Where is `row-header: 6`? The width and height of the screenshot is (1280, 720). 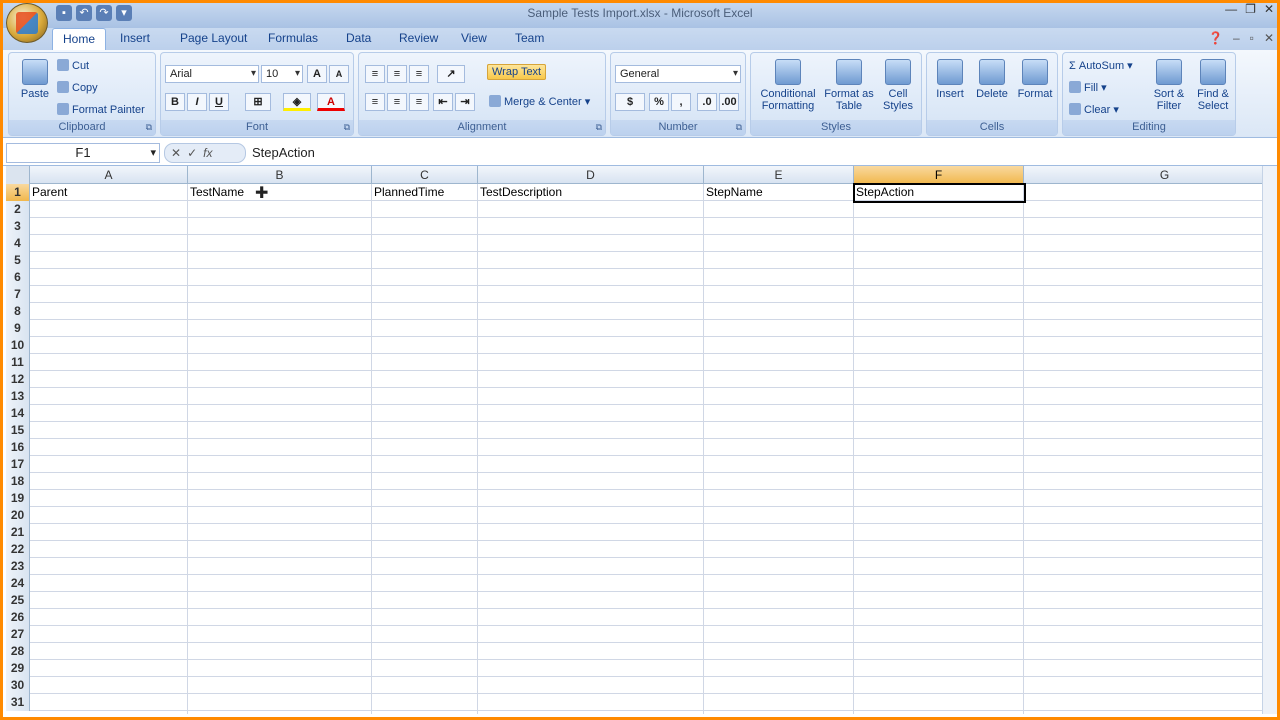 row-header: 6 is located at coordinates (18, 277).